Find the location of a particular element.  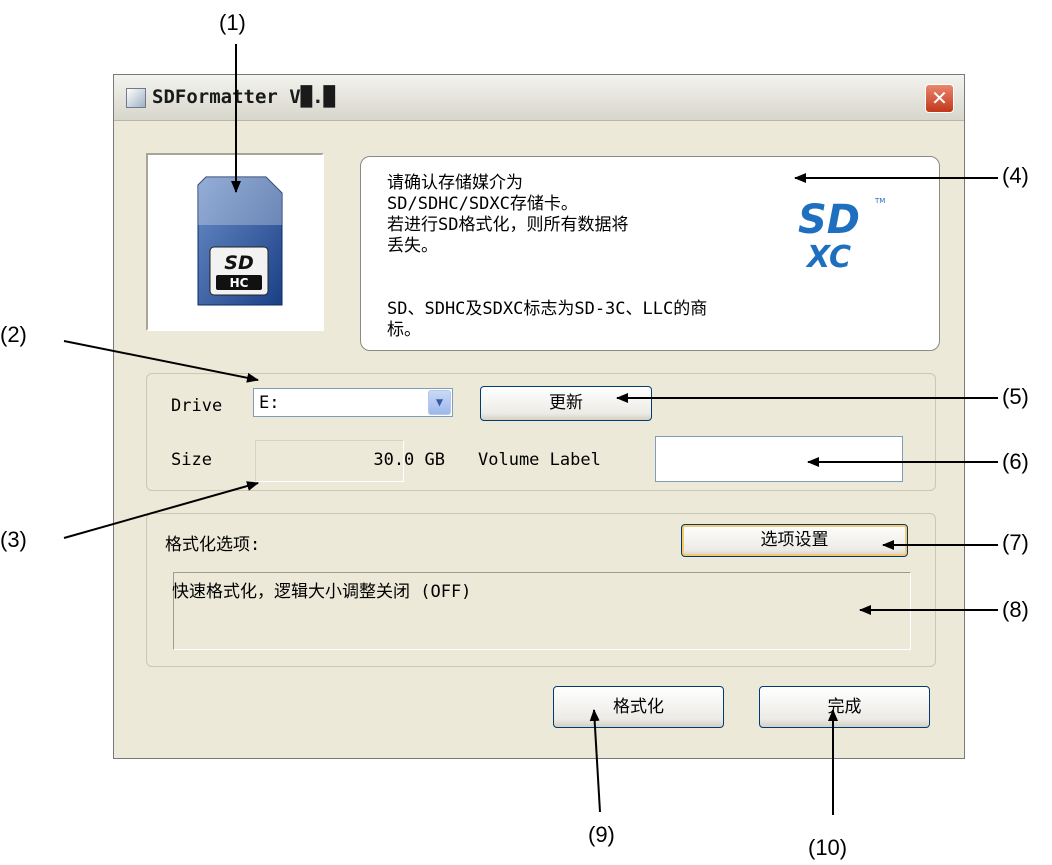

title-bar: SDFormatter V█.█ ✕ is located at coordinates (539, 98).